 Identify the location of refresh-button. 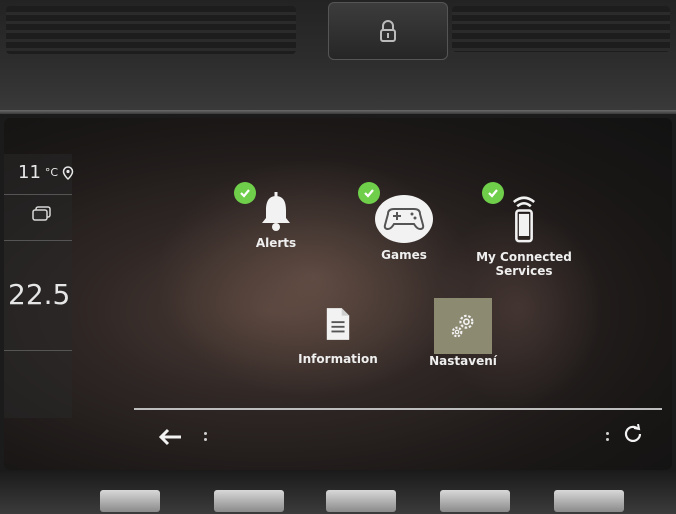
(633, 433).